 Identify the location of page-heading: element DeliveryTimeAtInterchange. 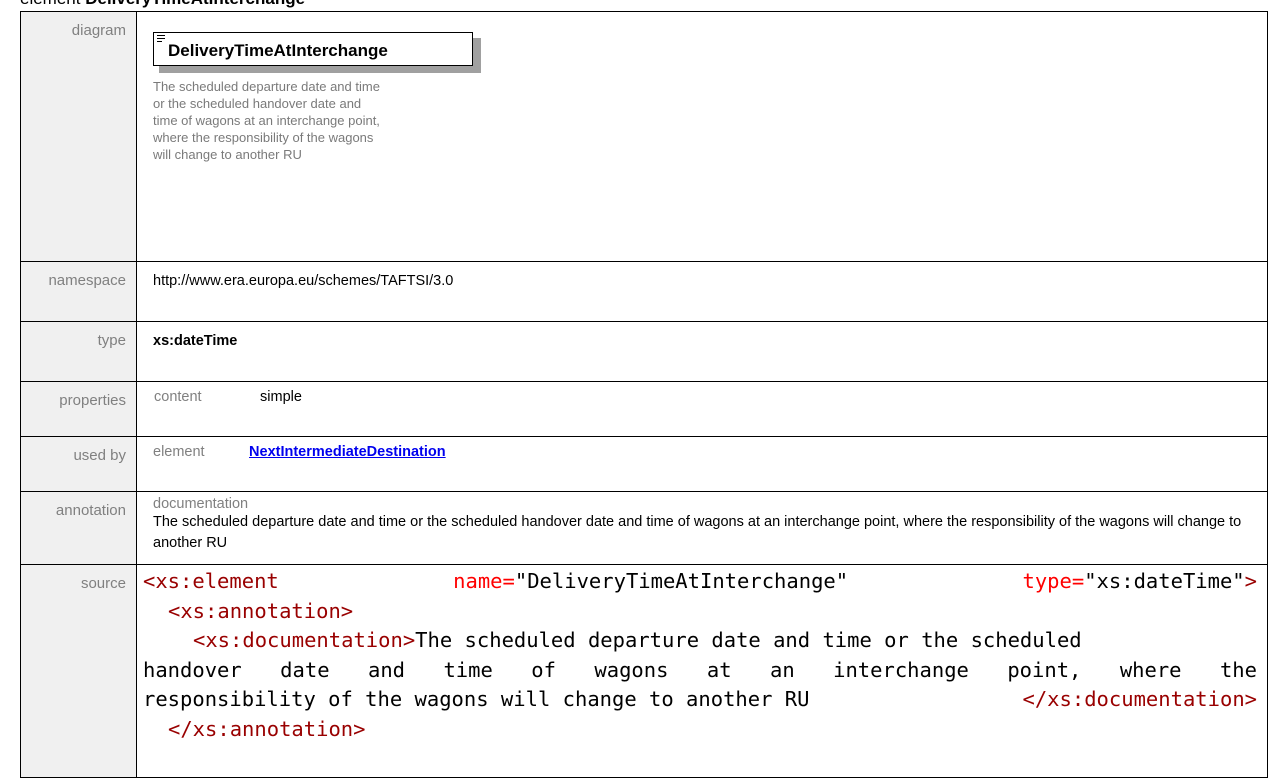
(162, 4).